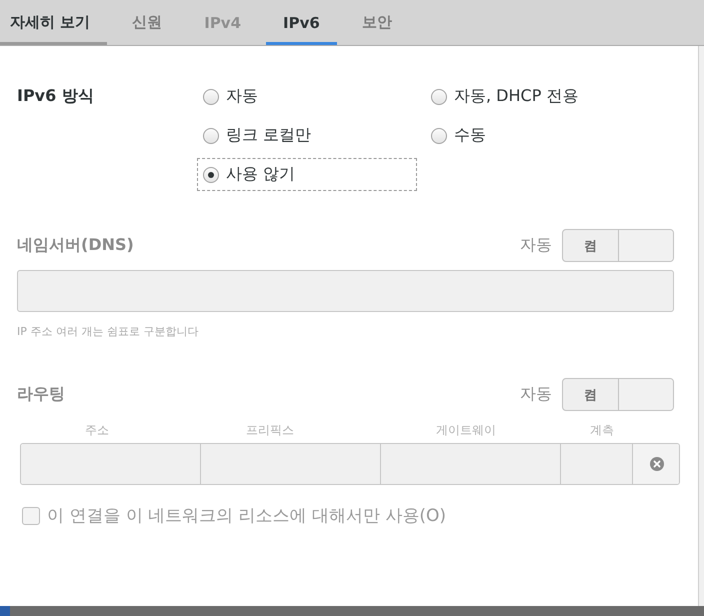 This screenshot has width=704, height=616. Describe the element at coordinates (270, 430) in the screenshot. I see `column-header: 프리픽스` at that location.